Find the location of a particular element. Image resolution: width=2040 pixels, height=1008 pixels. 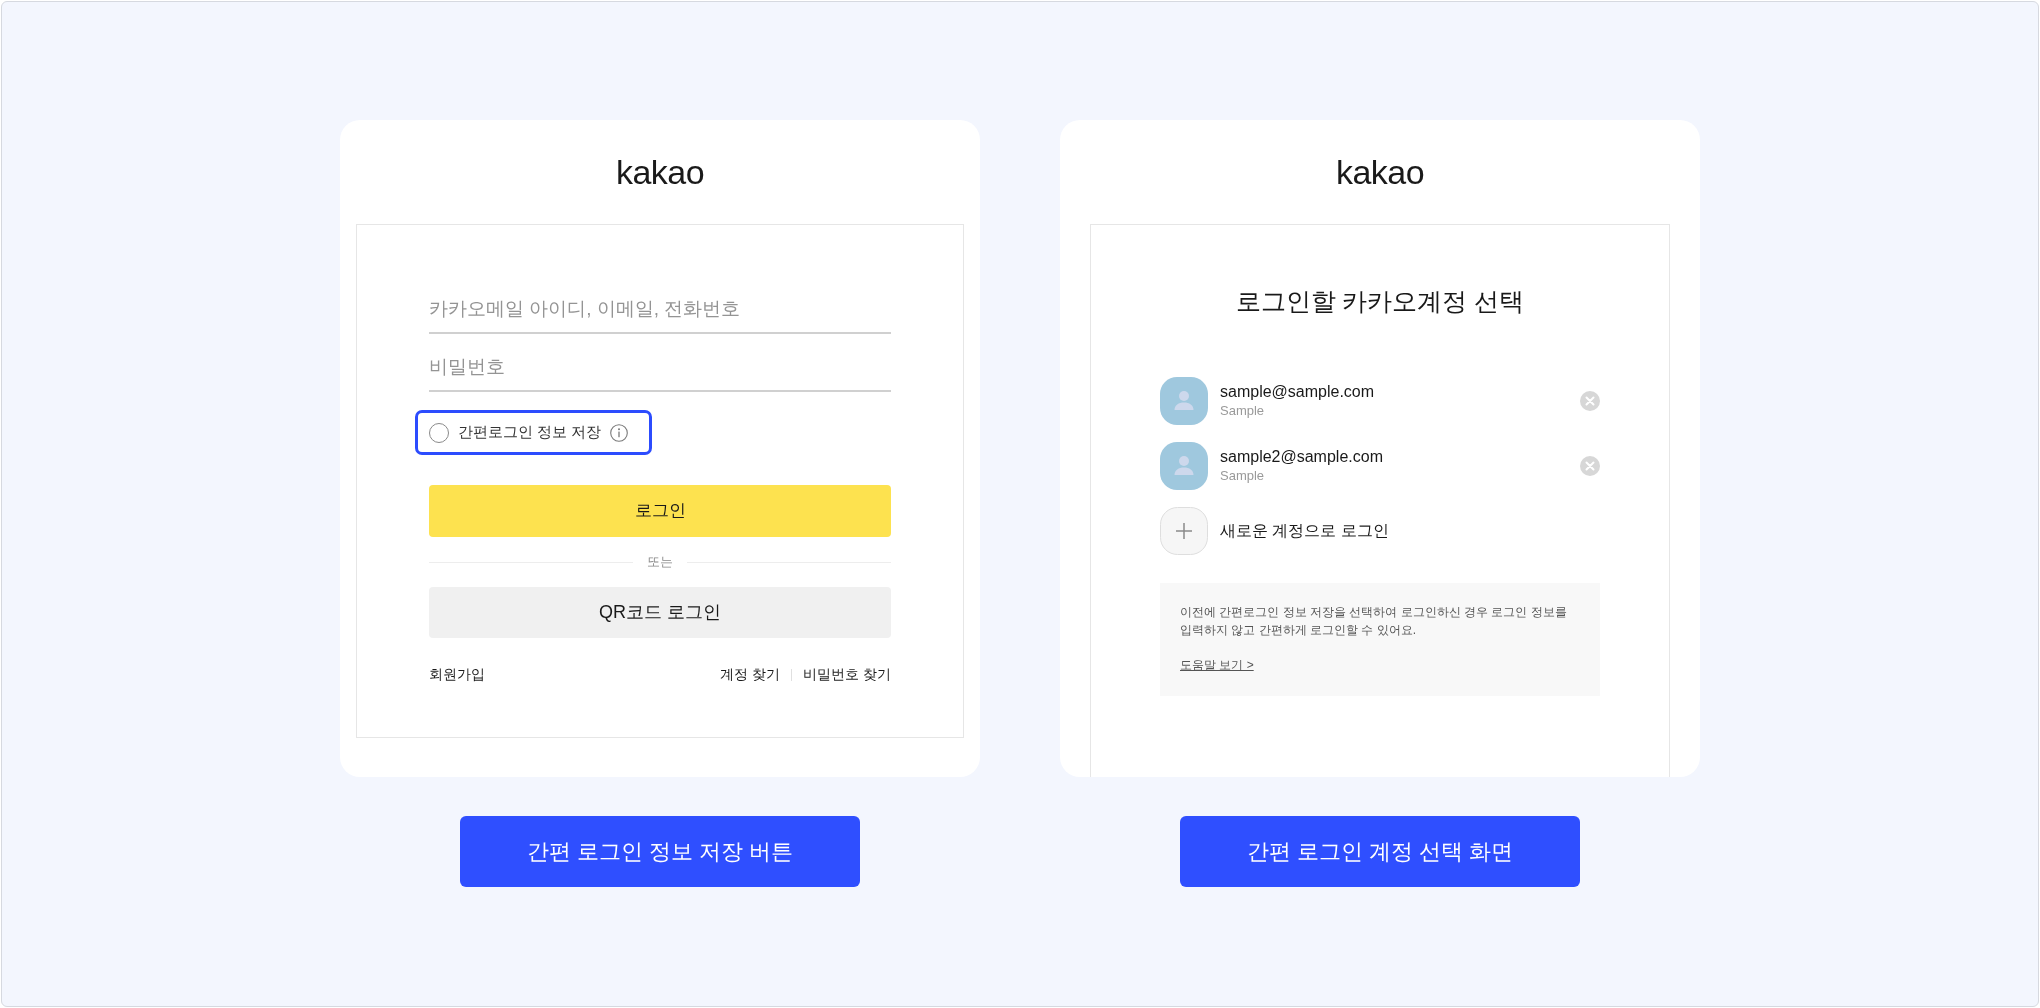

help-link: 도움말 보기 > is located at coordinates (1217, 665).